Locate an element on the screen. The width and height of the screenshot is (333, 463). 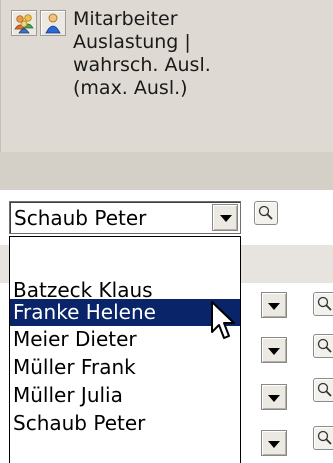
group-button is located at coordinates (24, 23).